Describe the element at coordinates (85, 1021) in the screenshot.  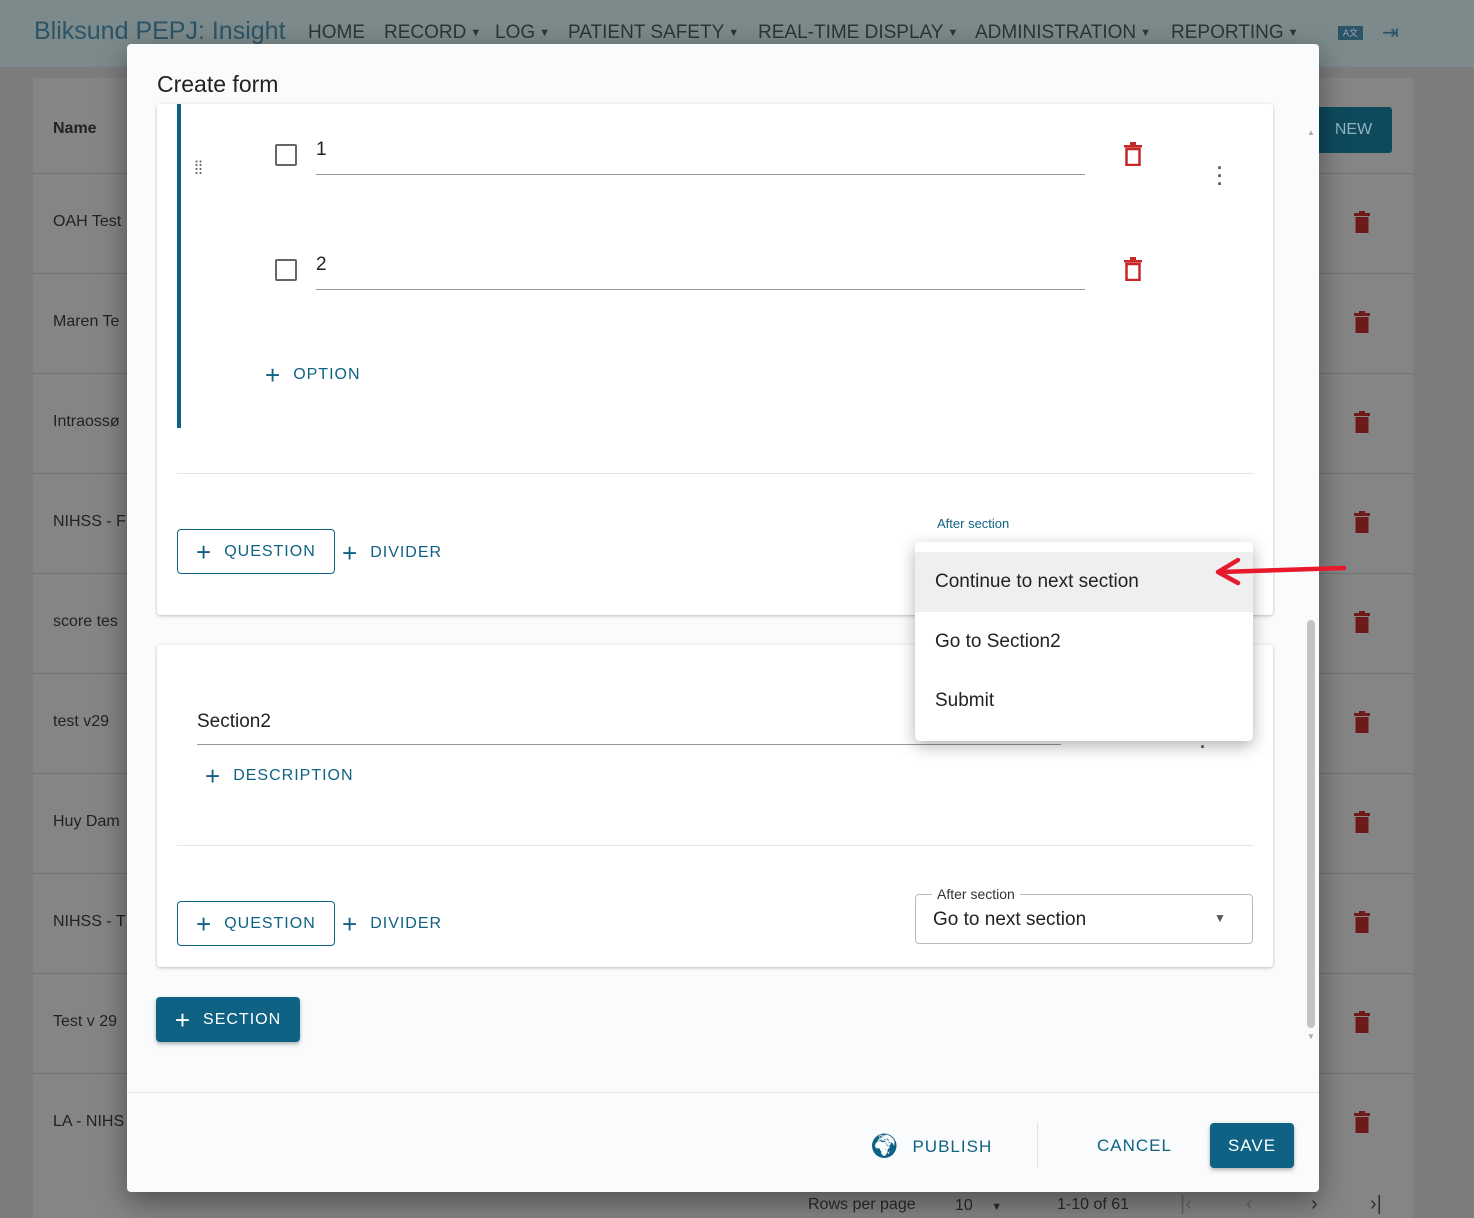
I see `row-name: Test v 29` at that location.